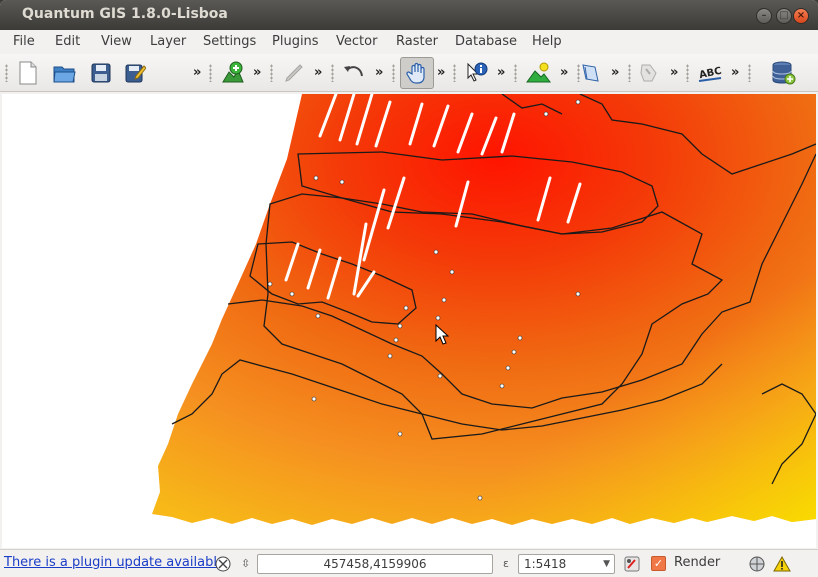 This screenshot has width=818, height=577. What do you see at coordinates (538, 73) in the screenshot?
I see `raster-terrain-icon` at bounding box center [538, 73].